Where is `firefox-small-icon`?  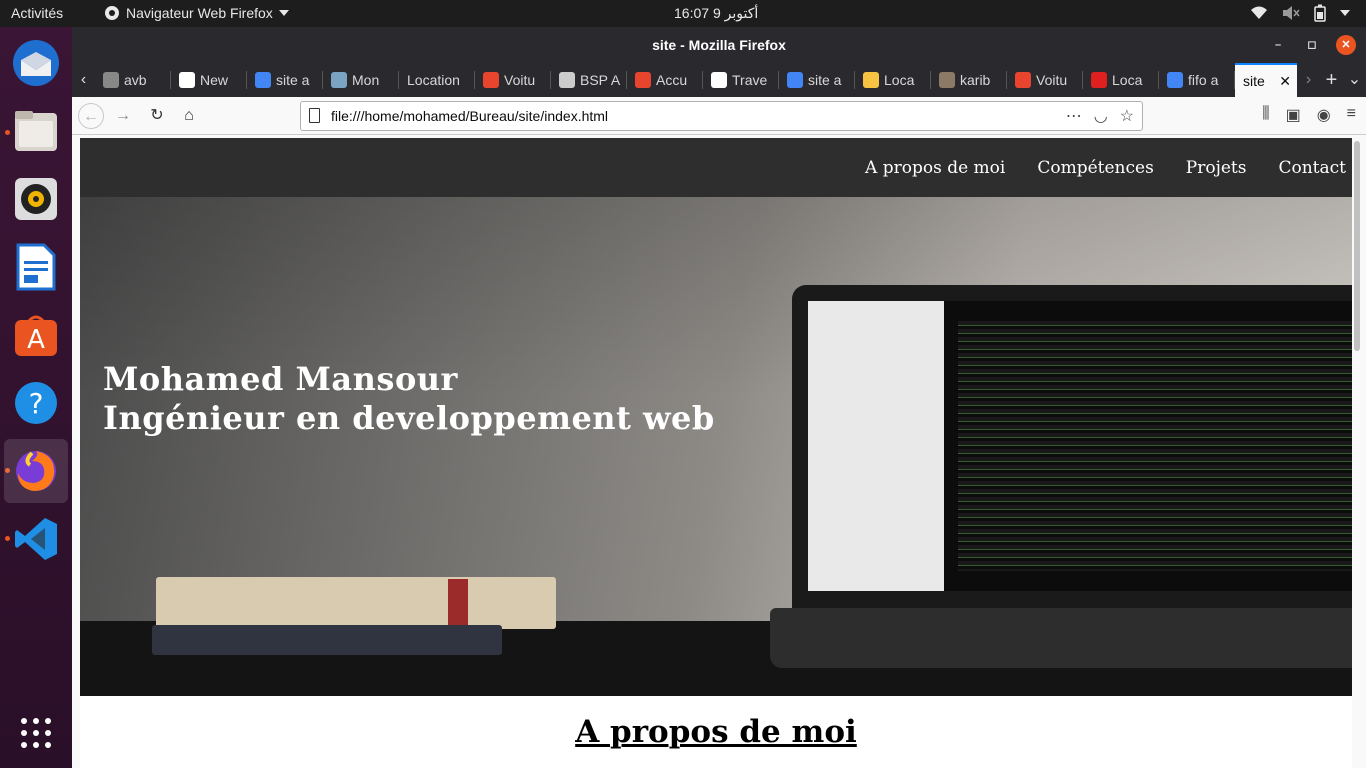
firefox-small-icon is located at coordinates (112, 13).